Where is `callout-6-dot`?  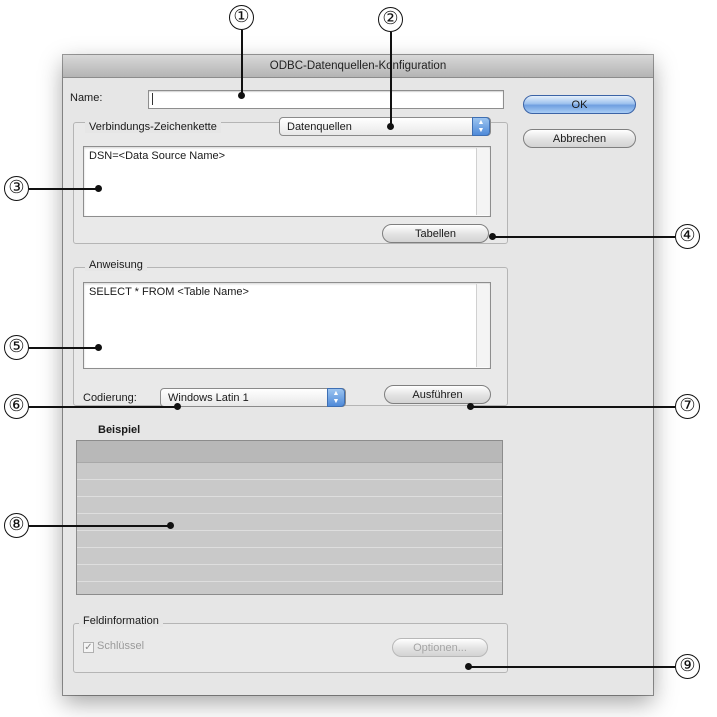 callout-6-dot is located at coordinates (177, 406).